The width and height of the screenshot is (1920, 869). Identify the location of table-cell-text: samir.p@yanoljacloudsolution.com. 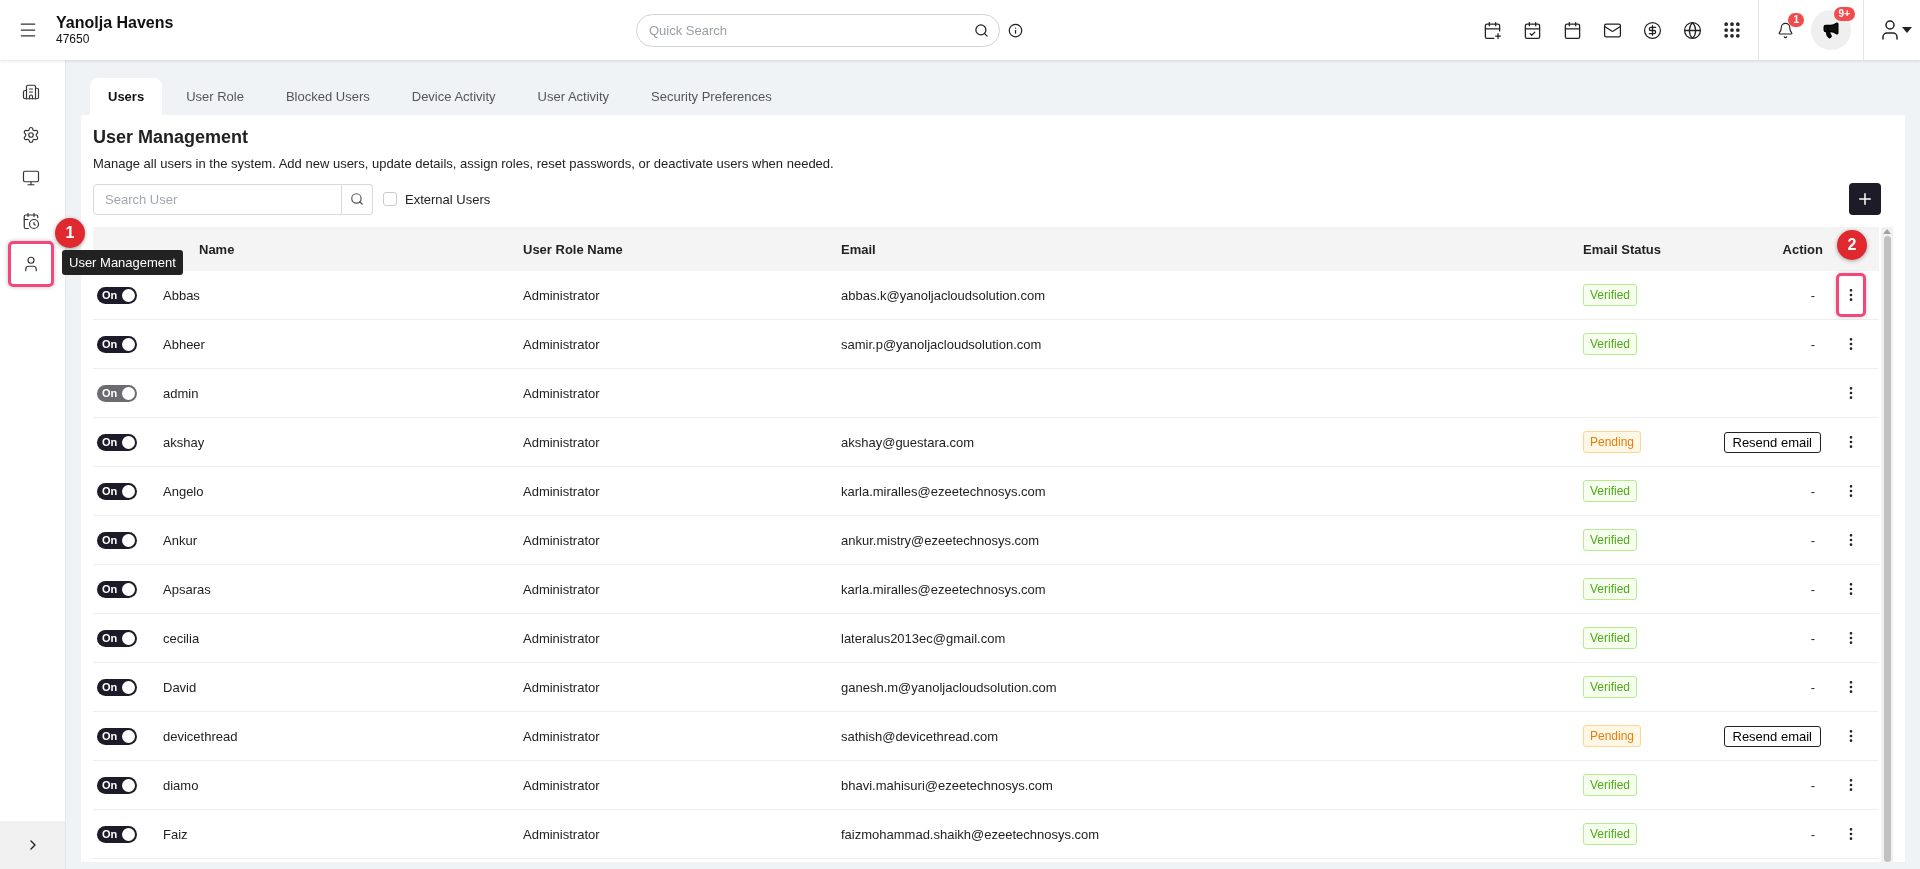
(942, 344).